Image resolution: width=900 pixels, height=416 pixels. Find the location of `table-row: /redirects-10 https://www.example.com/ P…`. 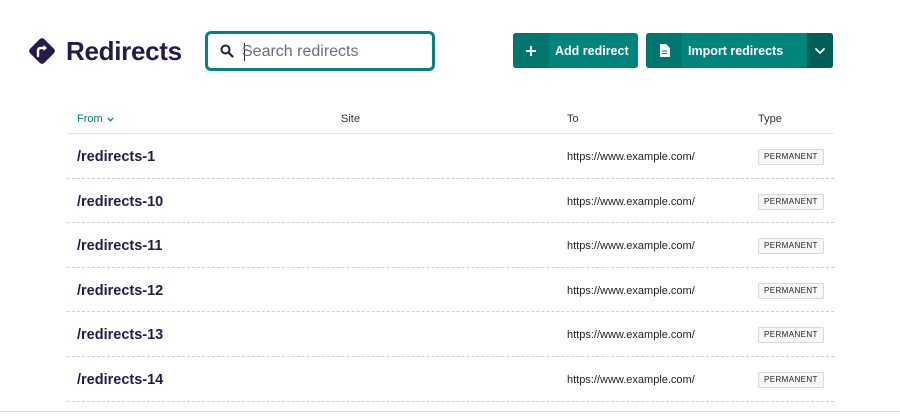

table-row: /redirects-10 https://www.example.com/ P… is located at coordinates (450, 201).